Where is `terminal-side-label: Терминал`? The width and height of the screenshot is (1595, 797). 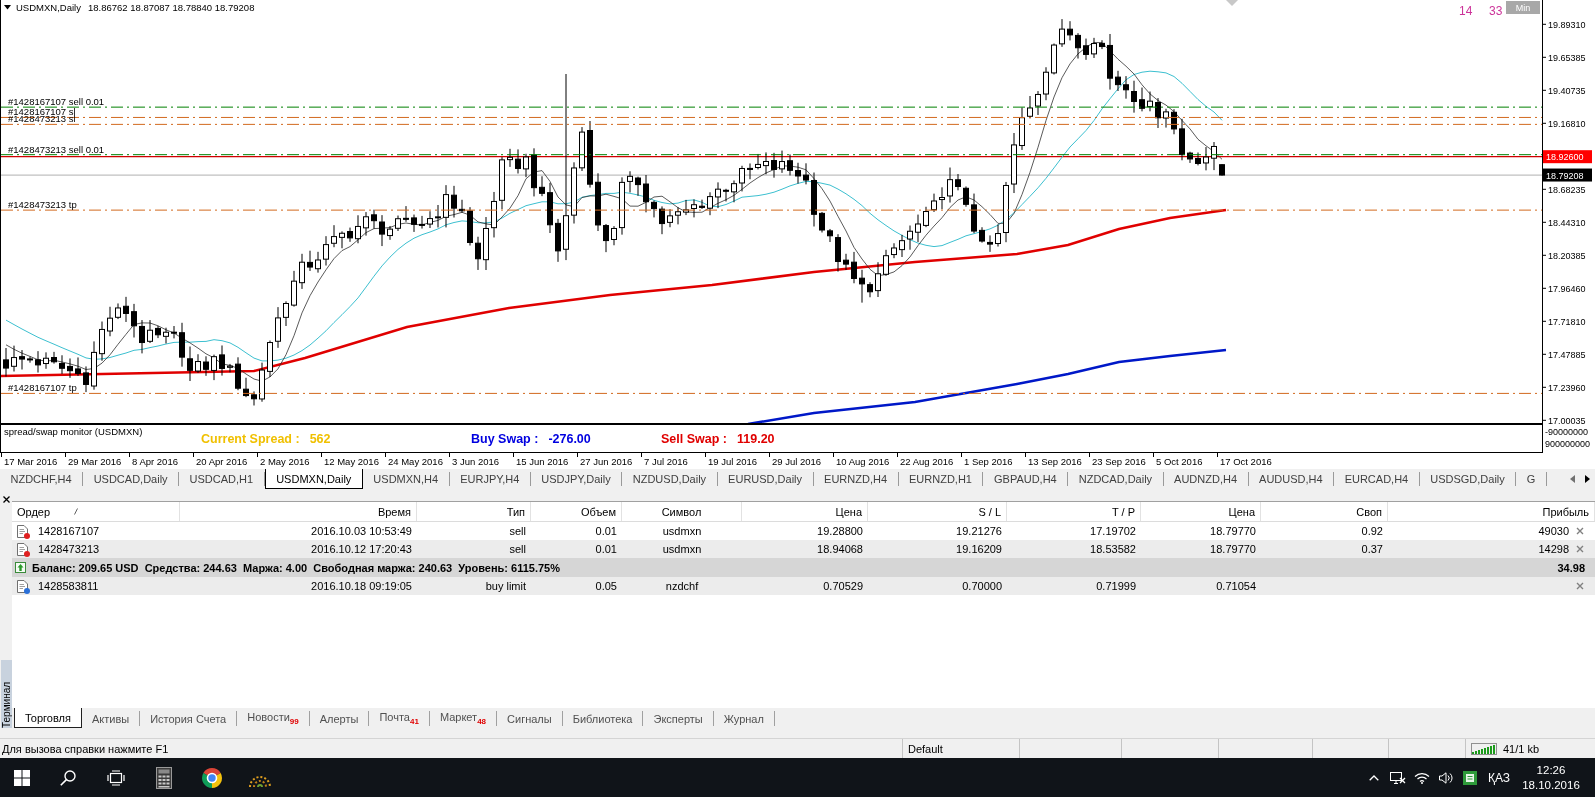
terminal-side-label: Терминал is located at coordinates (6, 694).